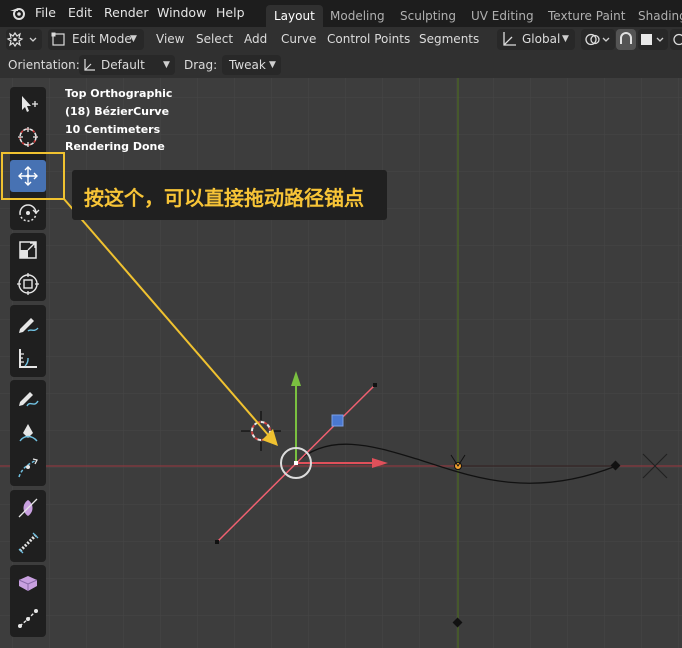 The image size is (682, 648). Describe the element at coordinates (586, 16) in the screenshot. I see `tab-texture-paint: Texture Paint` at that location.